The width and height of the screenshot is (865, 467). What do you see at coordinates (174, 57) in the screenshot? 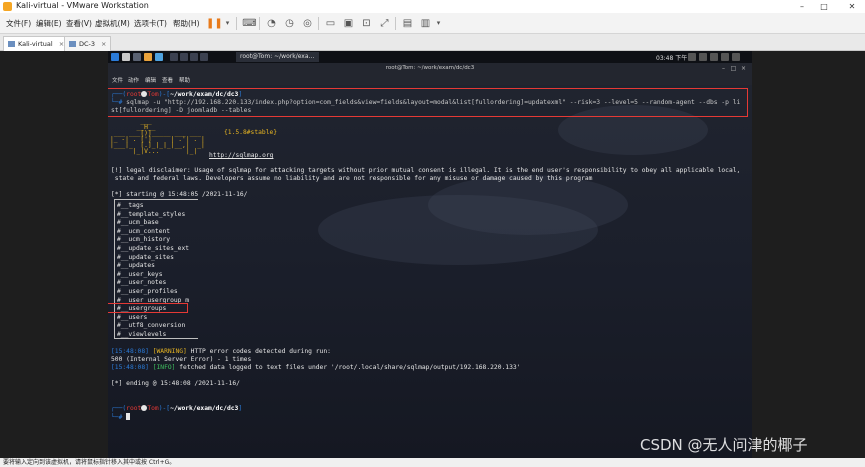
I see `workspace-1-icon` at bounding box center [174, 57].